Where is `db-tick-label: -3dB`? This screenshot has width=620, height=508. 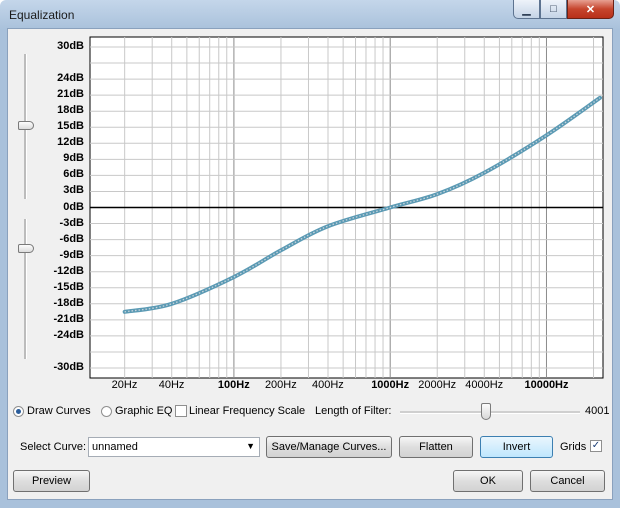
db-tick-label: -3dB is located at coordinates (71, 222).